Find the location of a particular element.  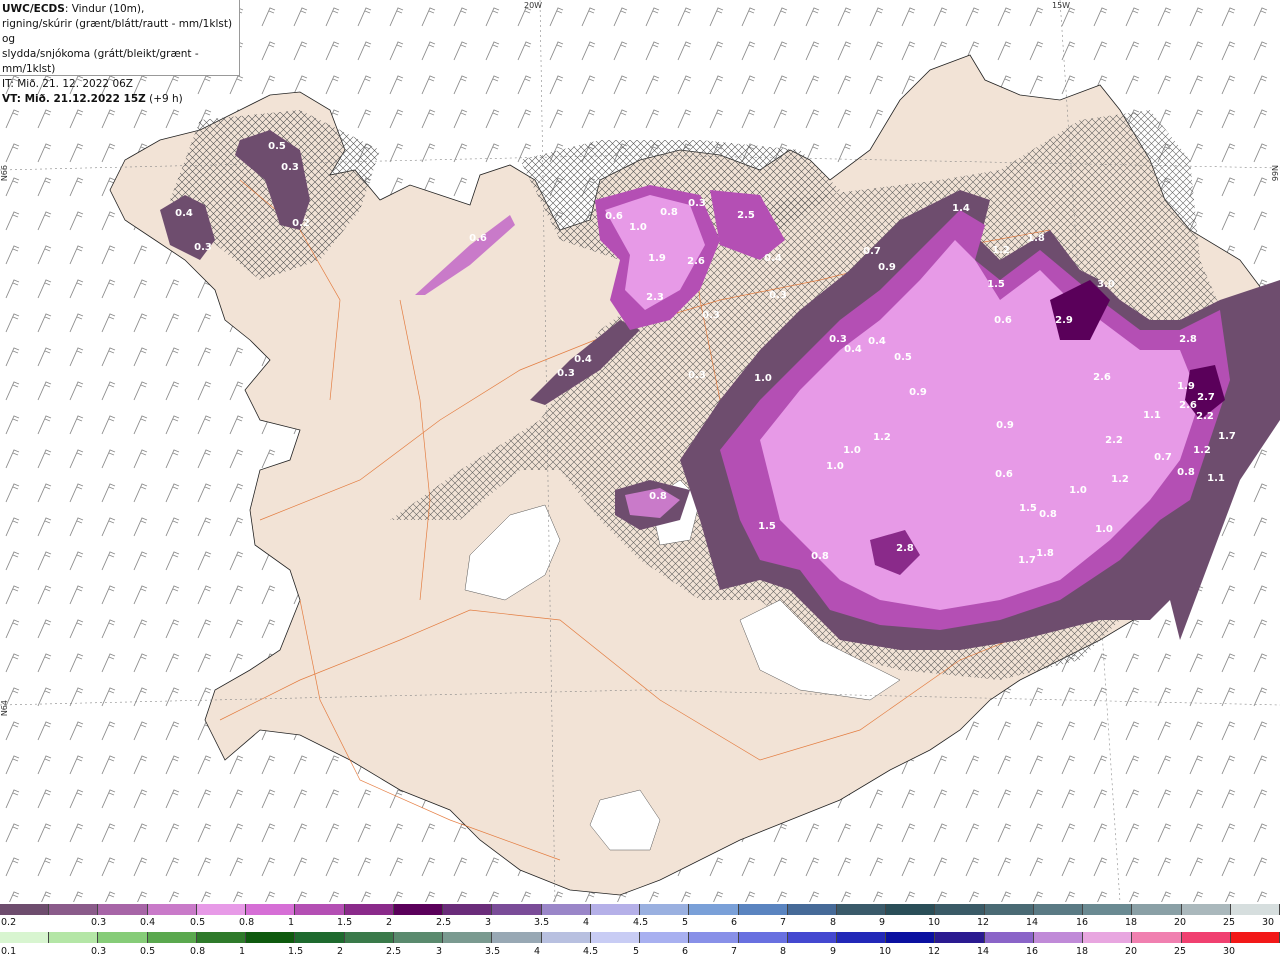

precip-value-label: 2.2 is located at coordinates (1114, 440).